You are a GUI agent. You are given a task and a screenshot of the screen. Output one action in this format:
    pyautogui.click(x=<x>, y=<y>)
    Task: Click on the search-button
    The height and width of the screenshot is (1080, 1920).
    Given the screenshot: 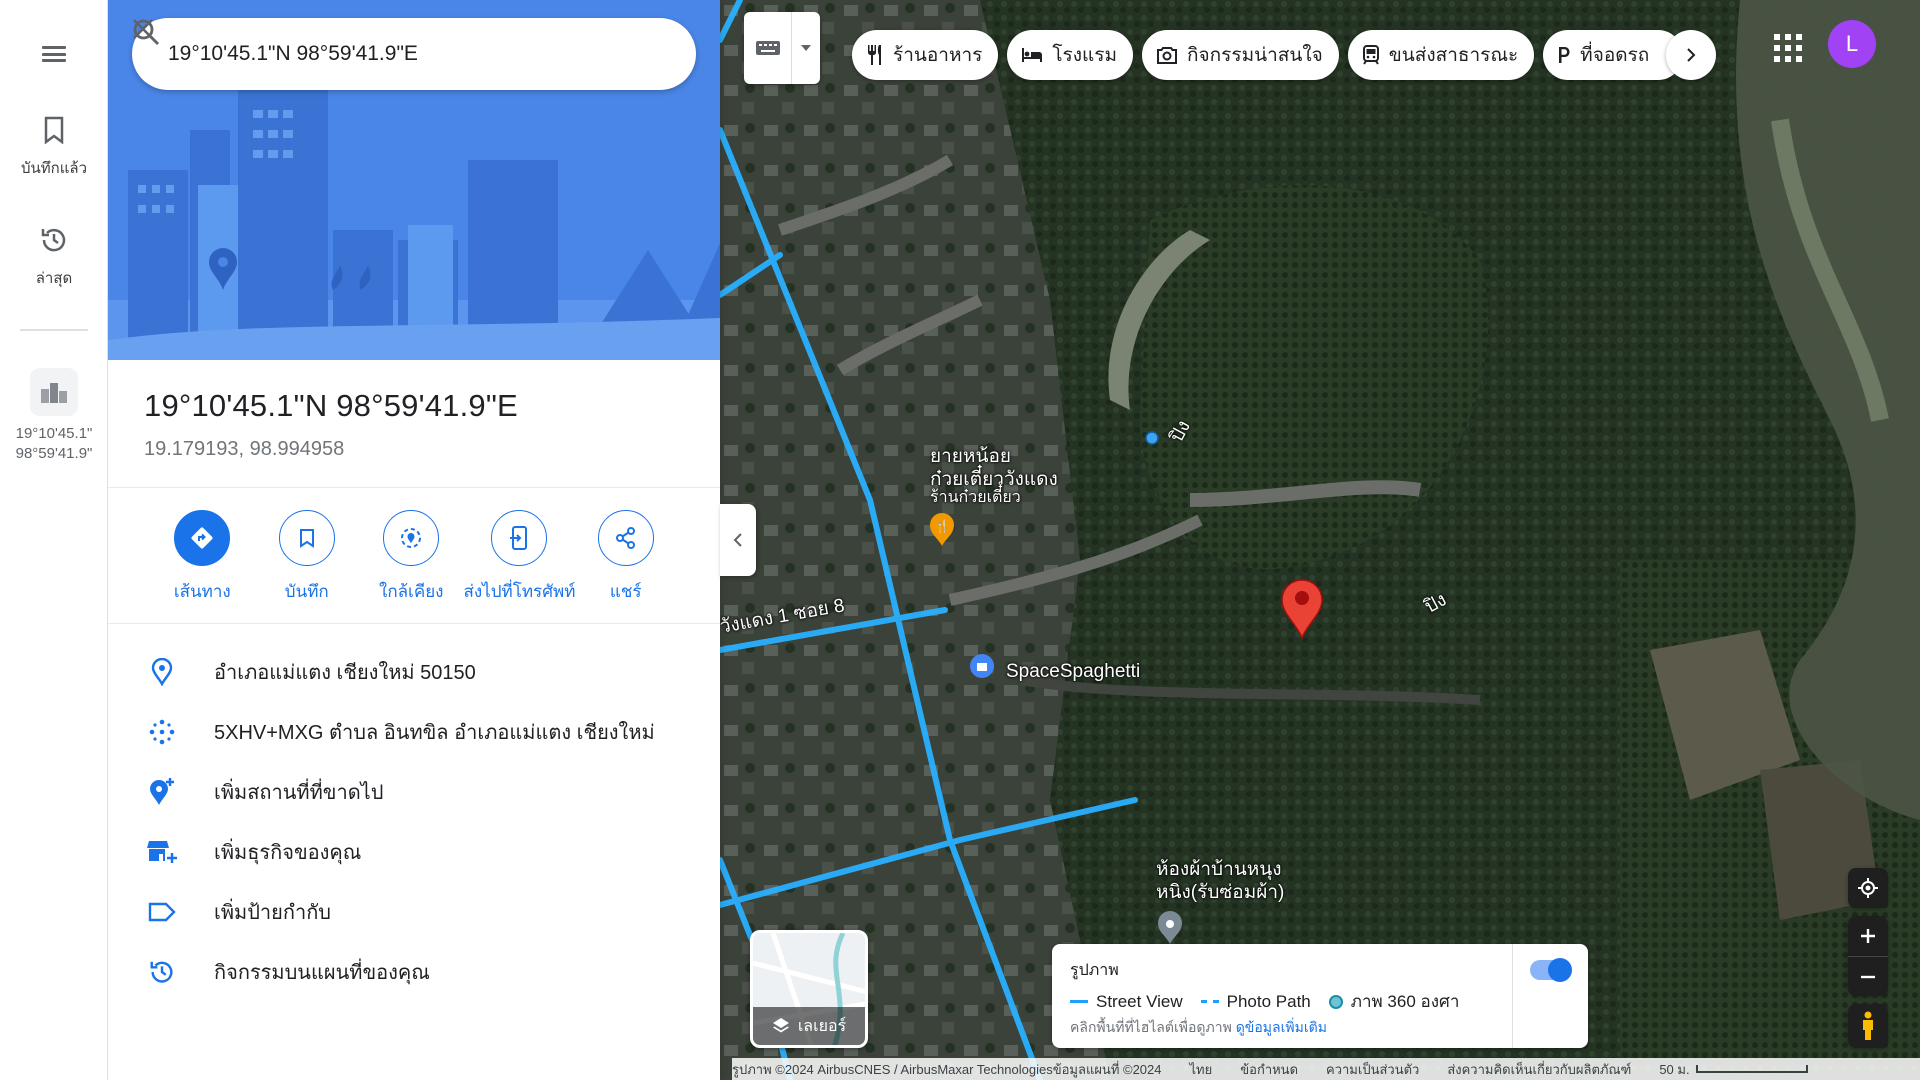 What is the action you would take?
    pyautogui.click(x=380, y=51)
    